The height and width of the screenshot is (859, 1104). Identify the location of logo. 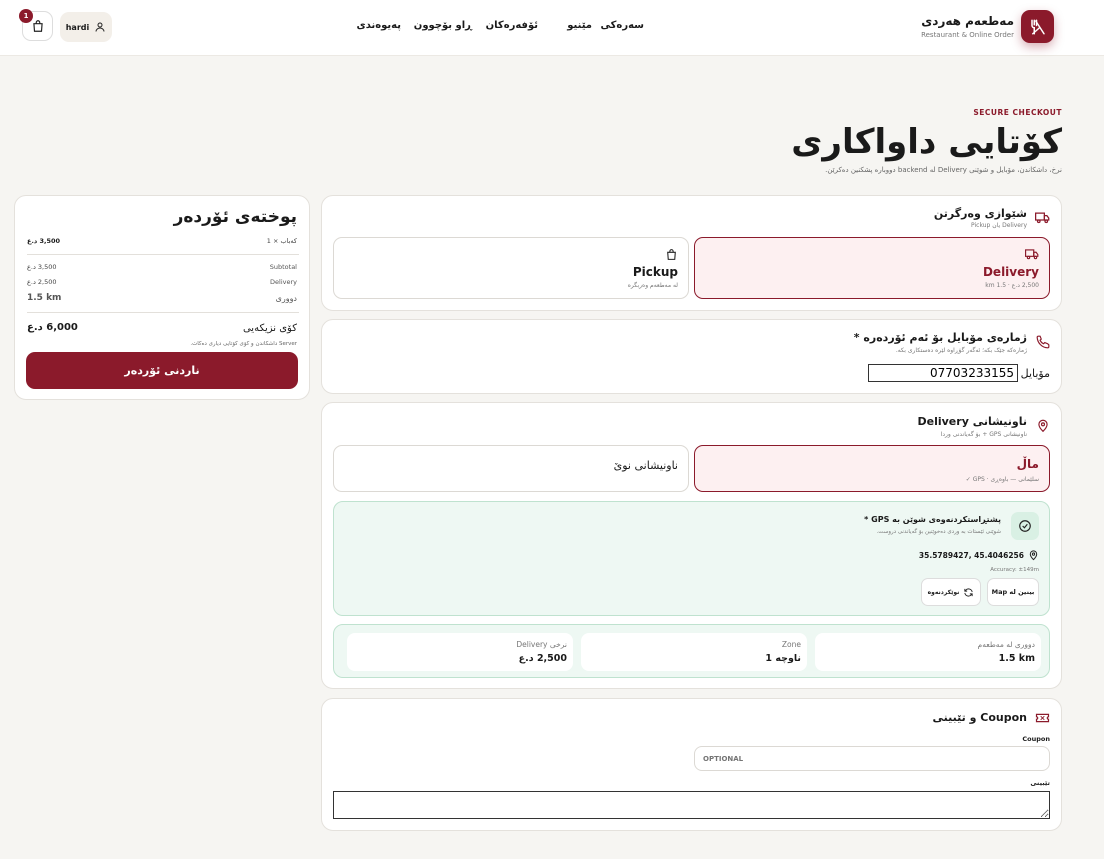
(1037, 26).